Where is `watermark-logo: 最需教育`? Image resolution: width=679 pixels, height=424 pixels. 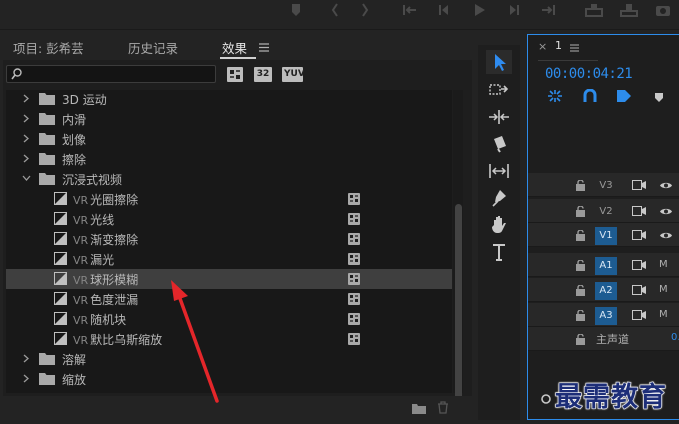 watermark-logo: 最需教育 is located at coordinates (610, 397).